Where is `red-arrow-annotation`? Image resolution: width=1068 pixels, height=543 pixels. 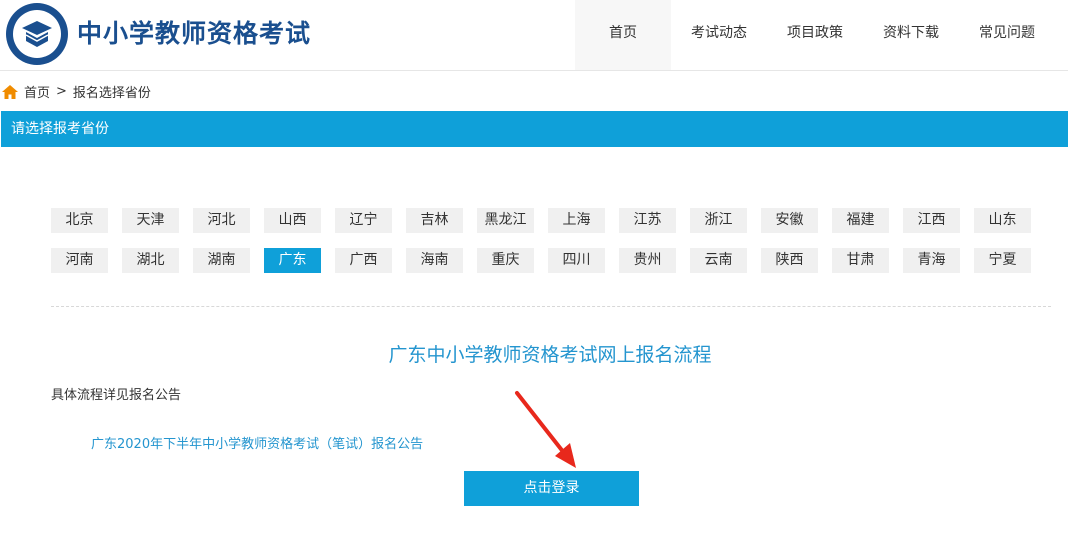 red-arrow-annotation is located at coordinates (545, 429).